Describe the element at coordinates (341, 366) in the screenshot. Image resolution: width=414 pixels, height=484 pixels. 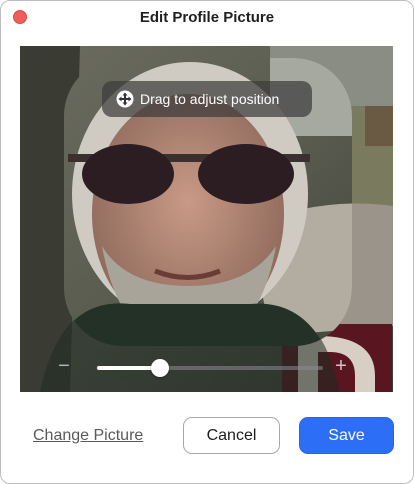
I see `zoom-in-icon: +` at that location.